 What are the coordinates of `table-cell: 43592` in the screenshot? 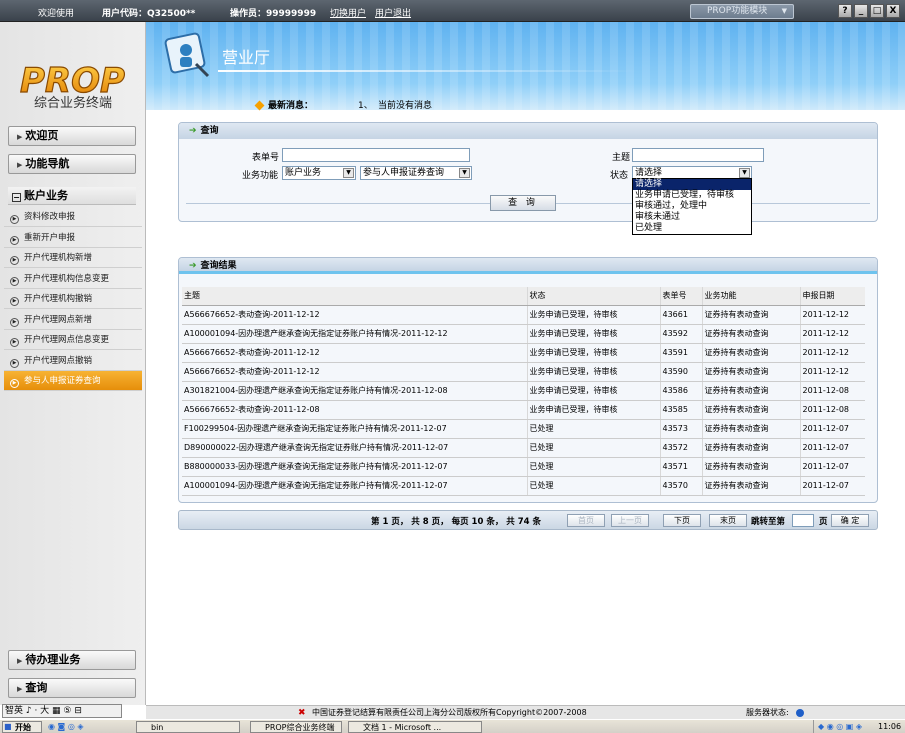 It's located at (680, 334).